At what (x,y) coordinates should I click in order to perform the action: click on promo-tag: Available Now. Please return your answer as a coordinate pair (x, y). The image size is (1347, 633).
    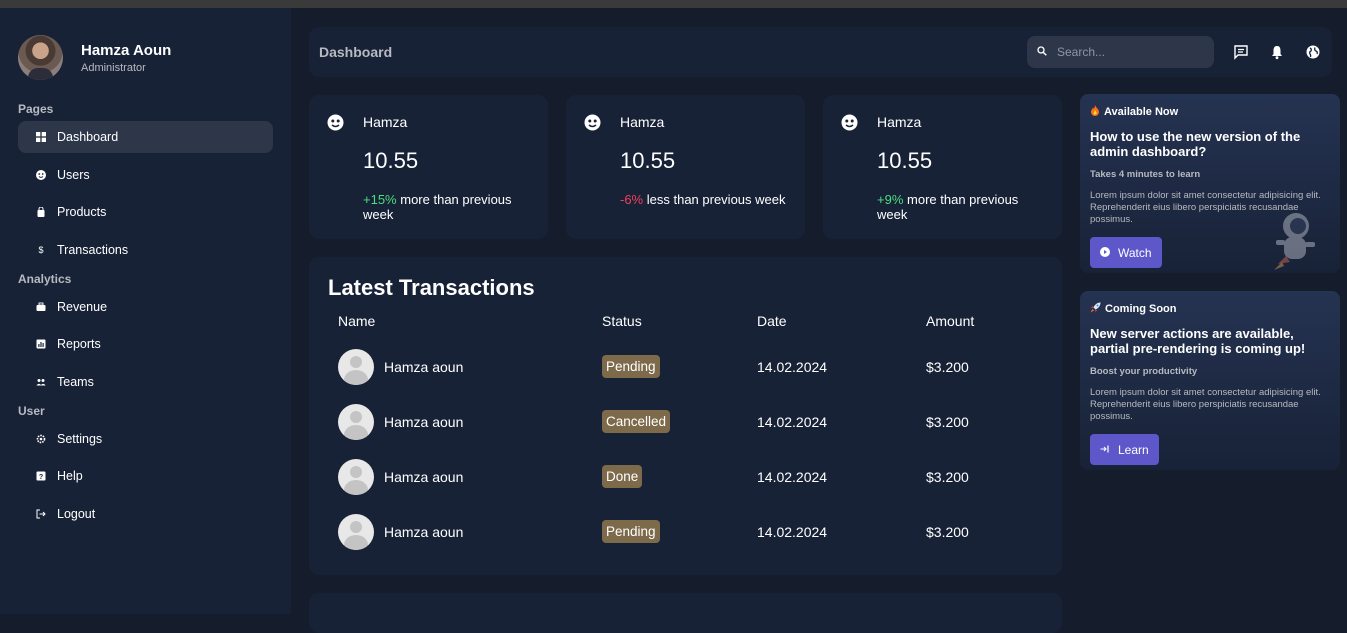
    Looking at the image, I should click on (1210, 112).